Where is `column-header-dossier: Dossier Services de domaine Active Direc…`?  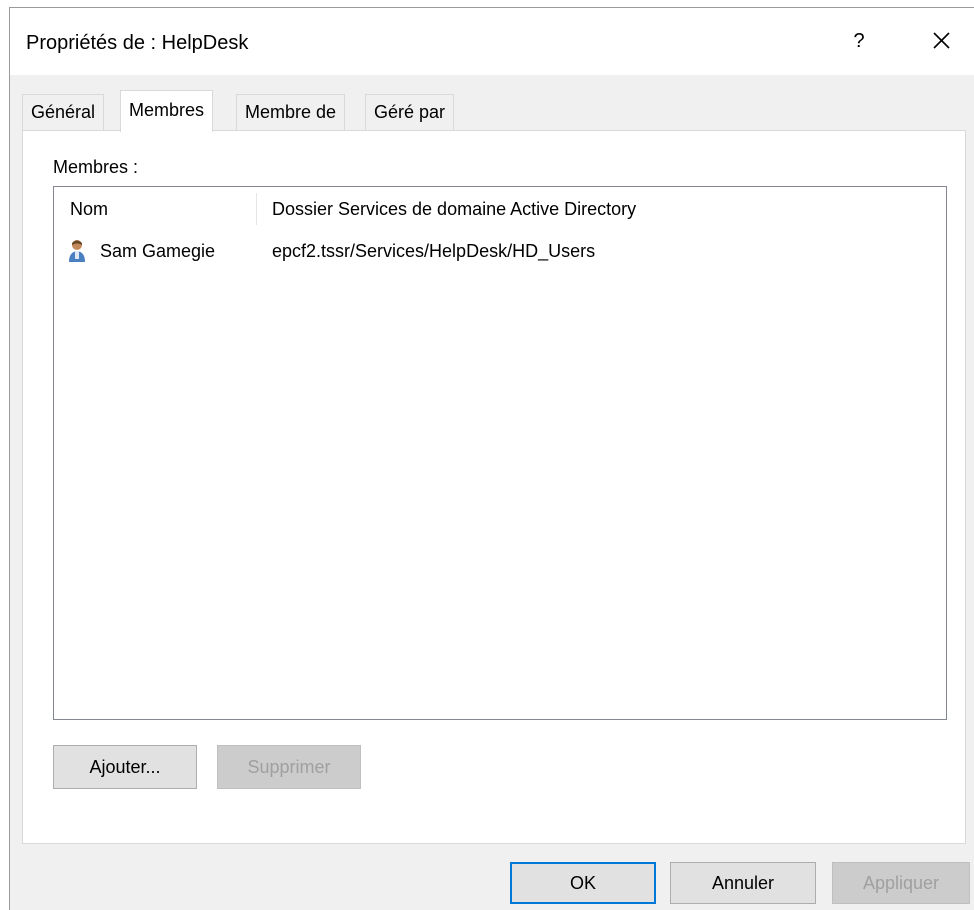
column-header-dossier: Dossier Services de domaine Active Direc… is located at coordinates (454, 209).